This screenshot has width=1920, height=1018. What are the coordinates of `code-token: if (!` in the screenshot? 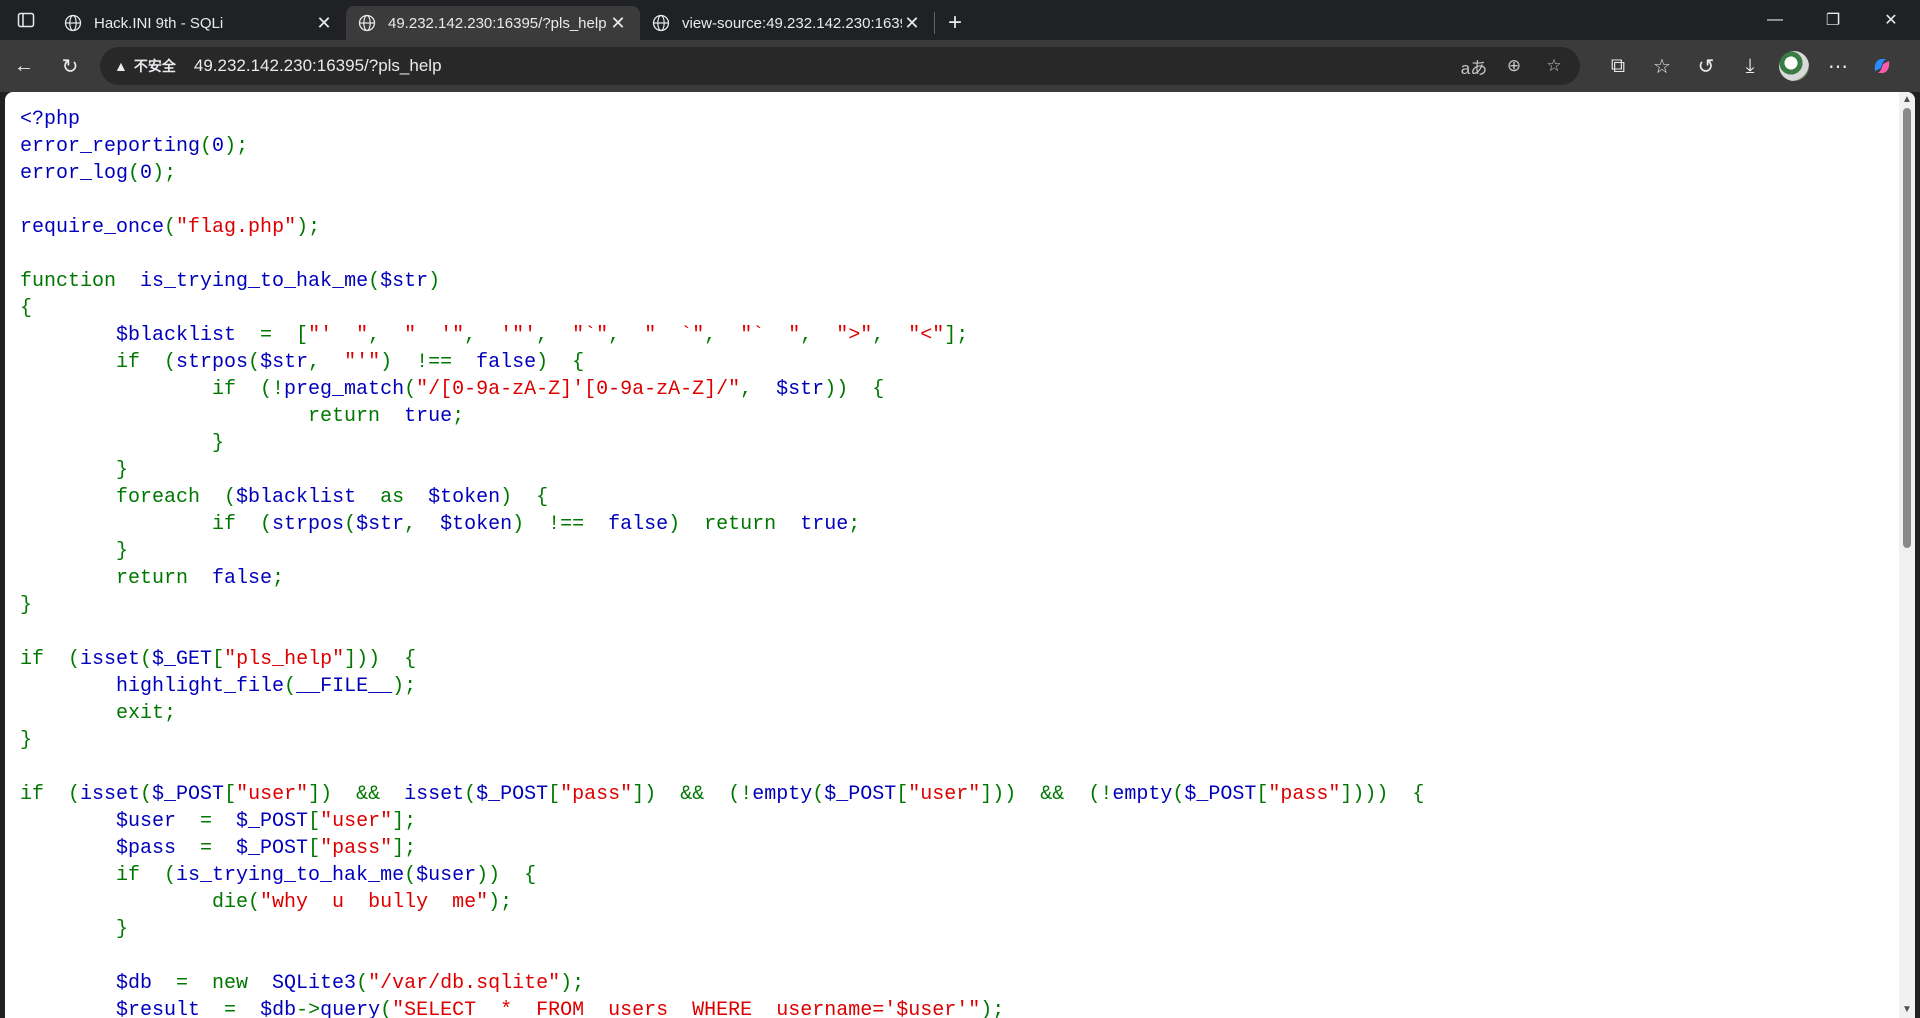 It's located at (152, 389).